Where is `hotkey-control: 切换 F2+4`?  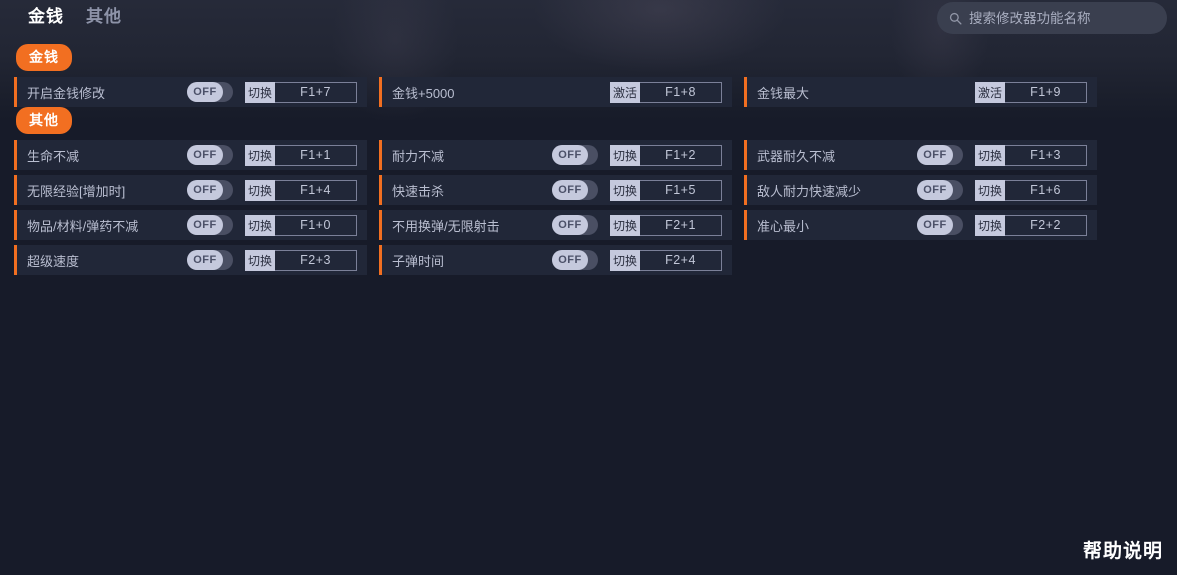
hotkey-control: 切换 F2+4 is located at coordinates (665, 260).